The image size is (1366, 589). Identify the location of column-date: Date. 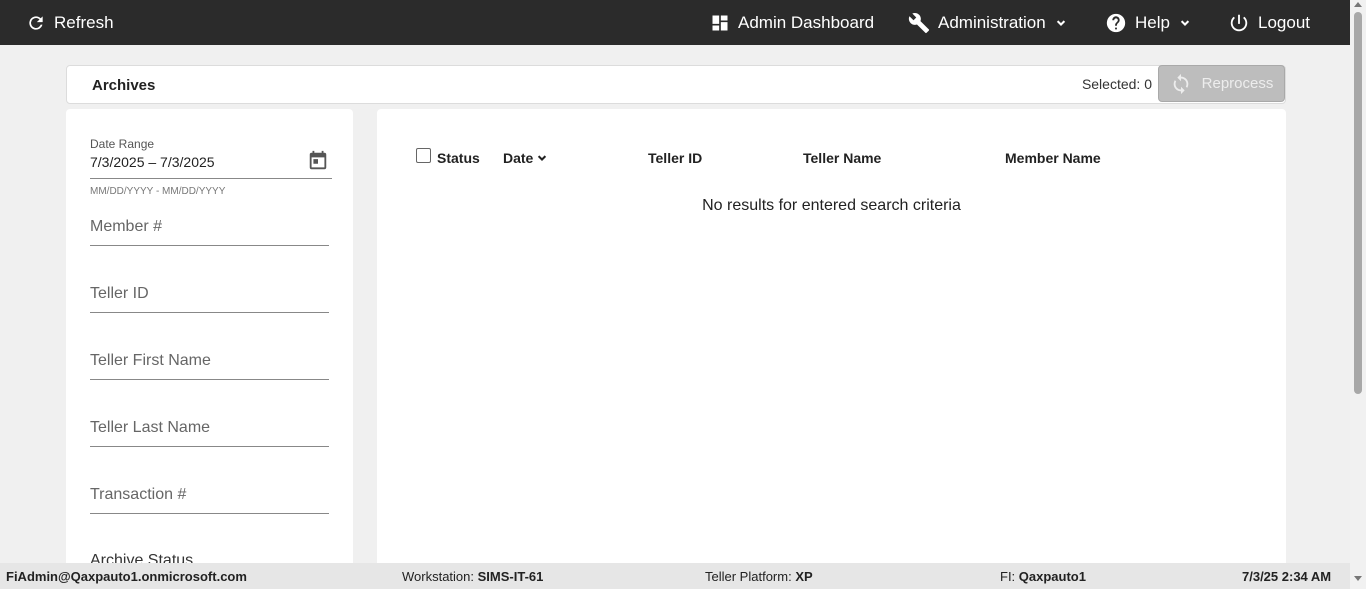
(526, 158).